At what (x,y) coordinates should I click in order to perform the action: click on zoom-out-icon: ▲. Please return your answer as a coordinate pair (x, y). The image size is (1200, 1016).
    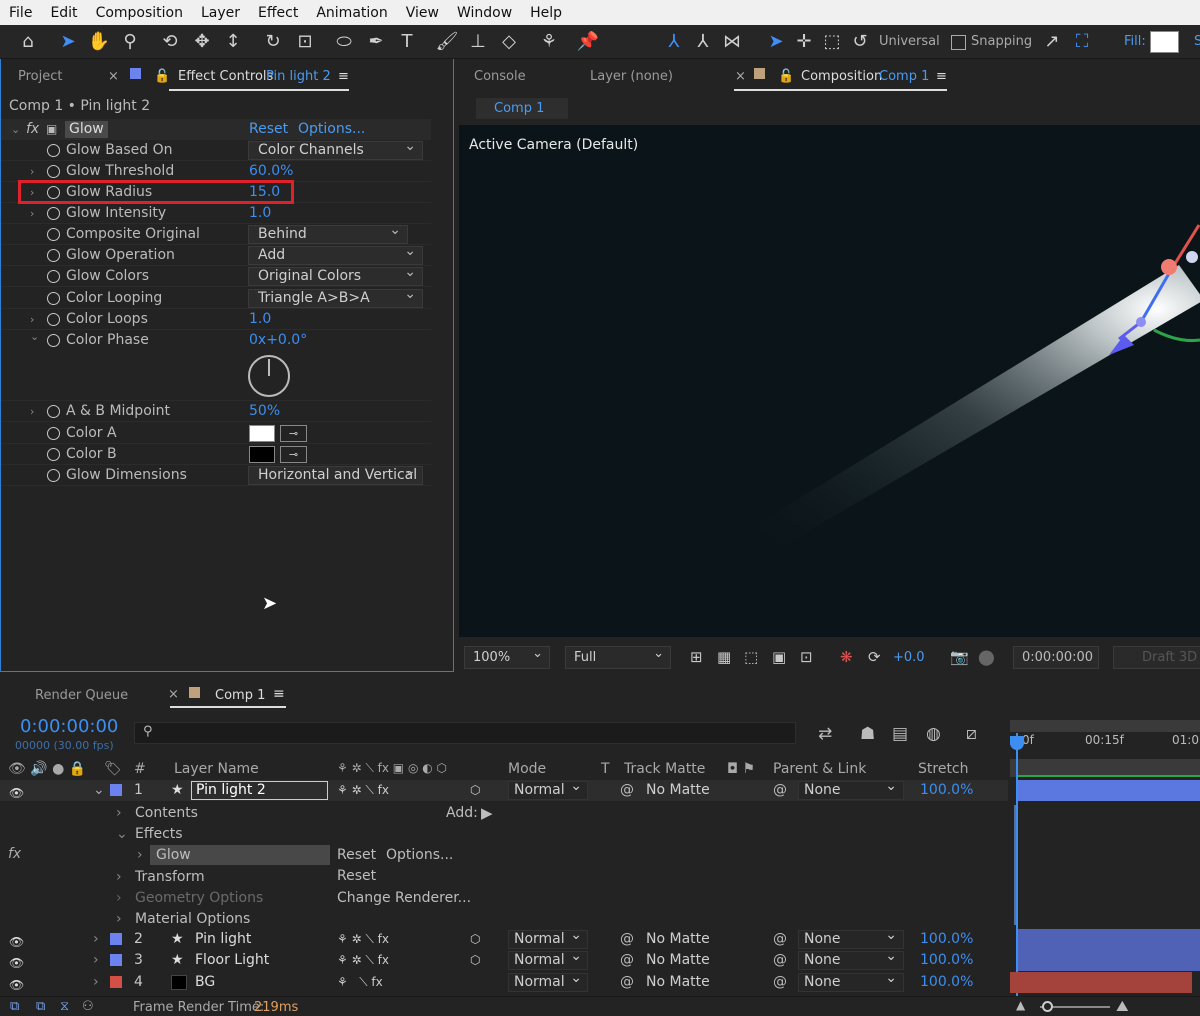
    Looking at the image, I should click on (1020, 1005).